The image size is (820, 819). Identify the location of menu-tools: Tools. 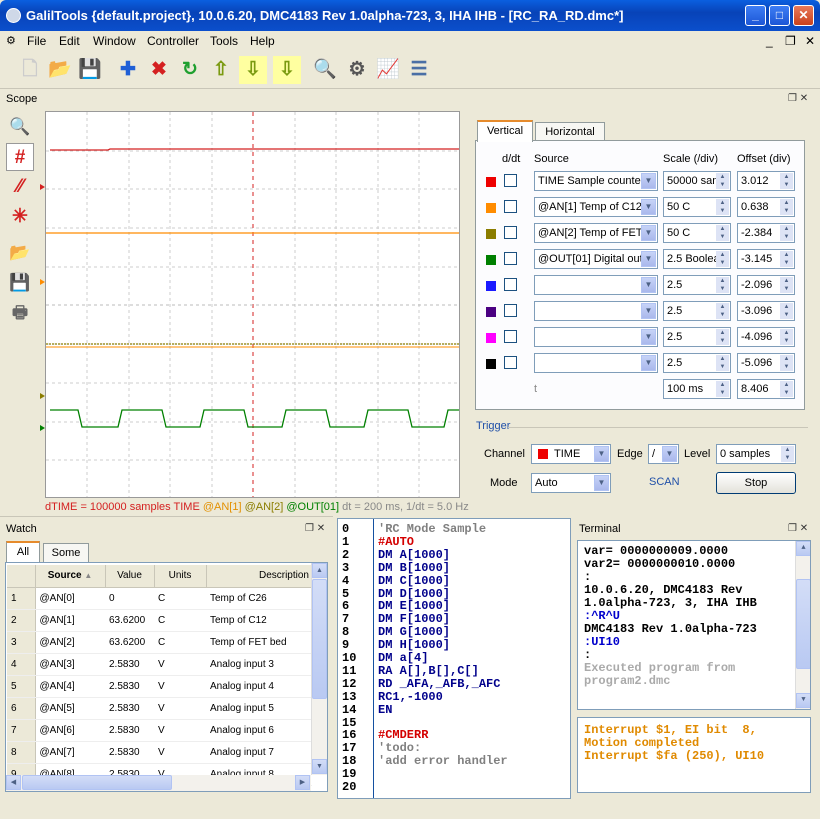
(224, 41).